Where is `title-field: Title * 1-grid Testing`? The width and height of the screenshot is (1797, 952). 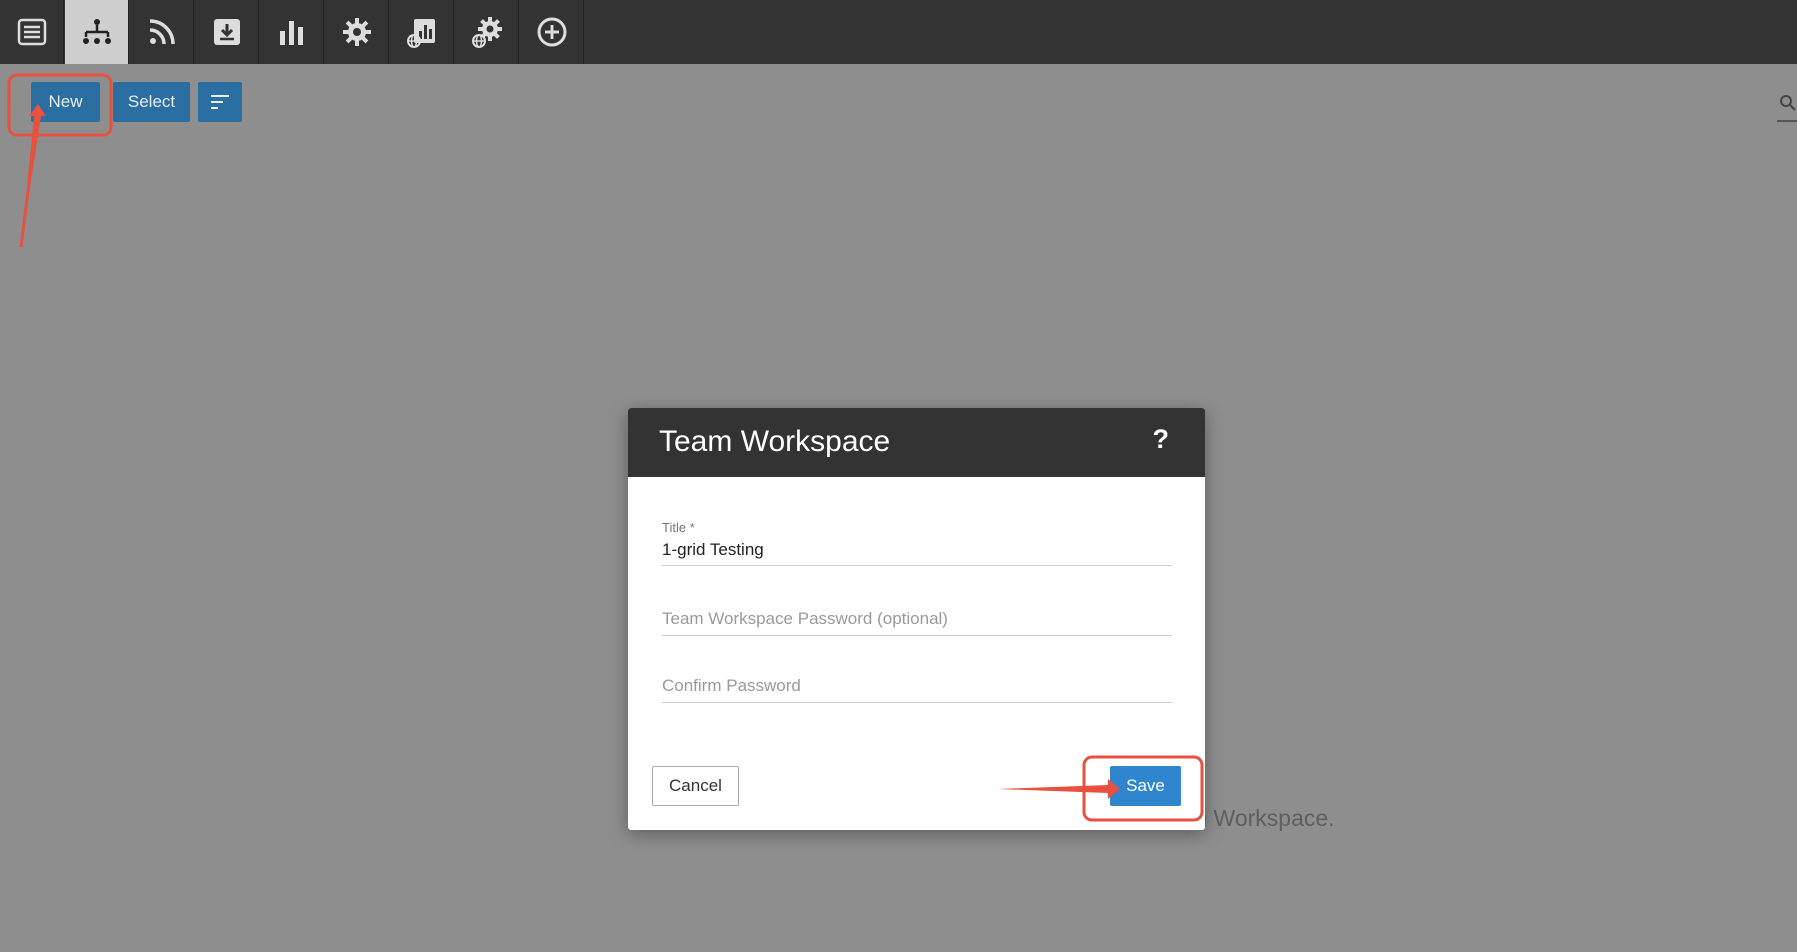 title-field: Title * 1-grid Testing is located at coordinates (917, 543).